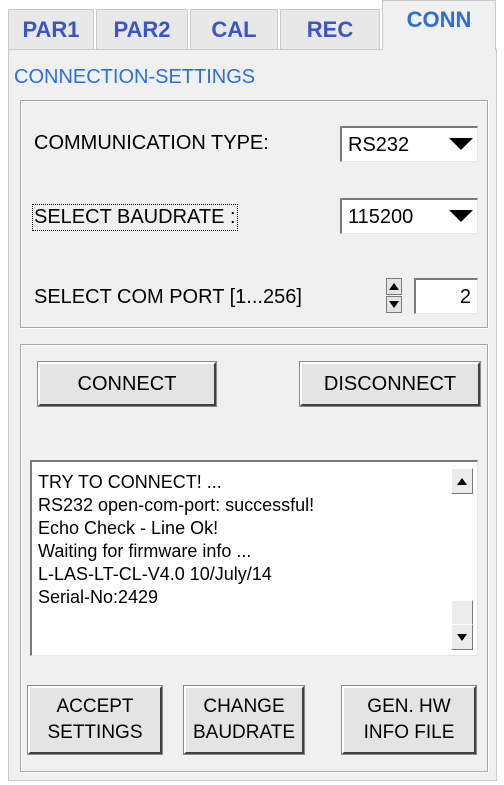 The width and height of the screenshot is (504, 785). I want to click on scroll-thumb, so click(462, 613).